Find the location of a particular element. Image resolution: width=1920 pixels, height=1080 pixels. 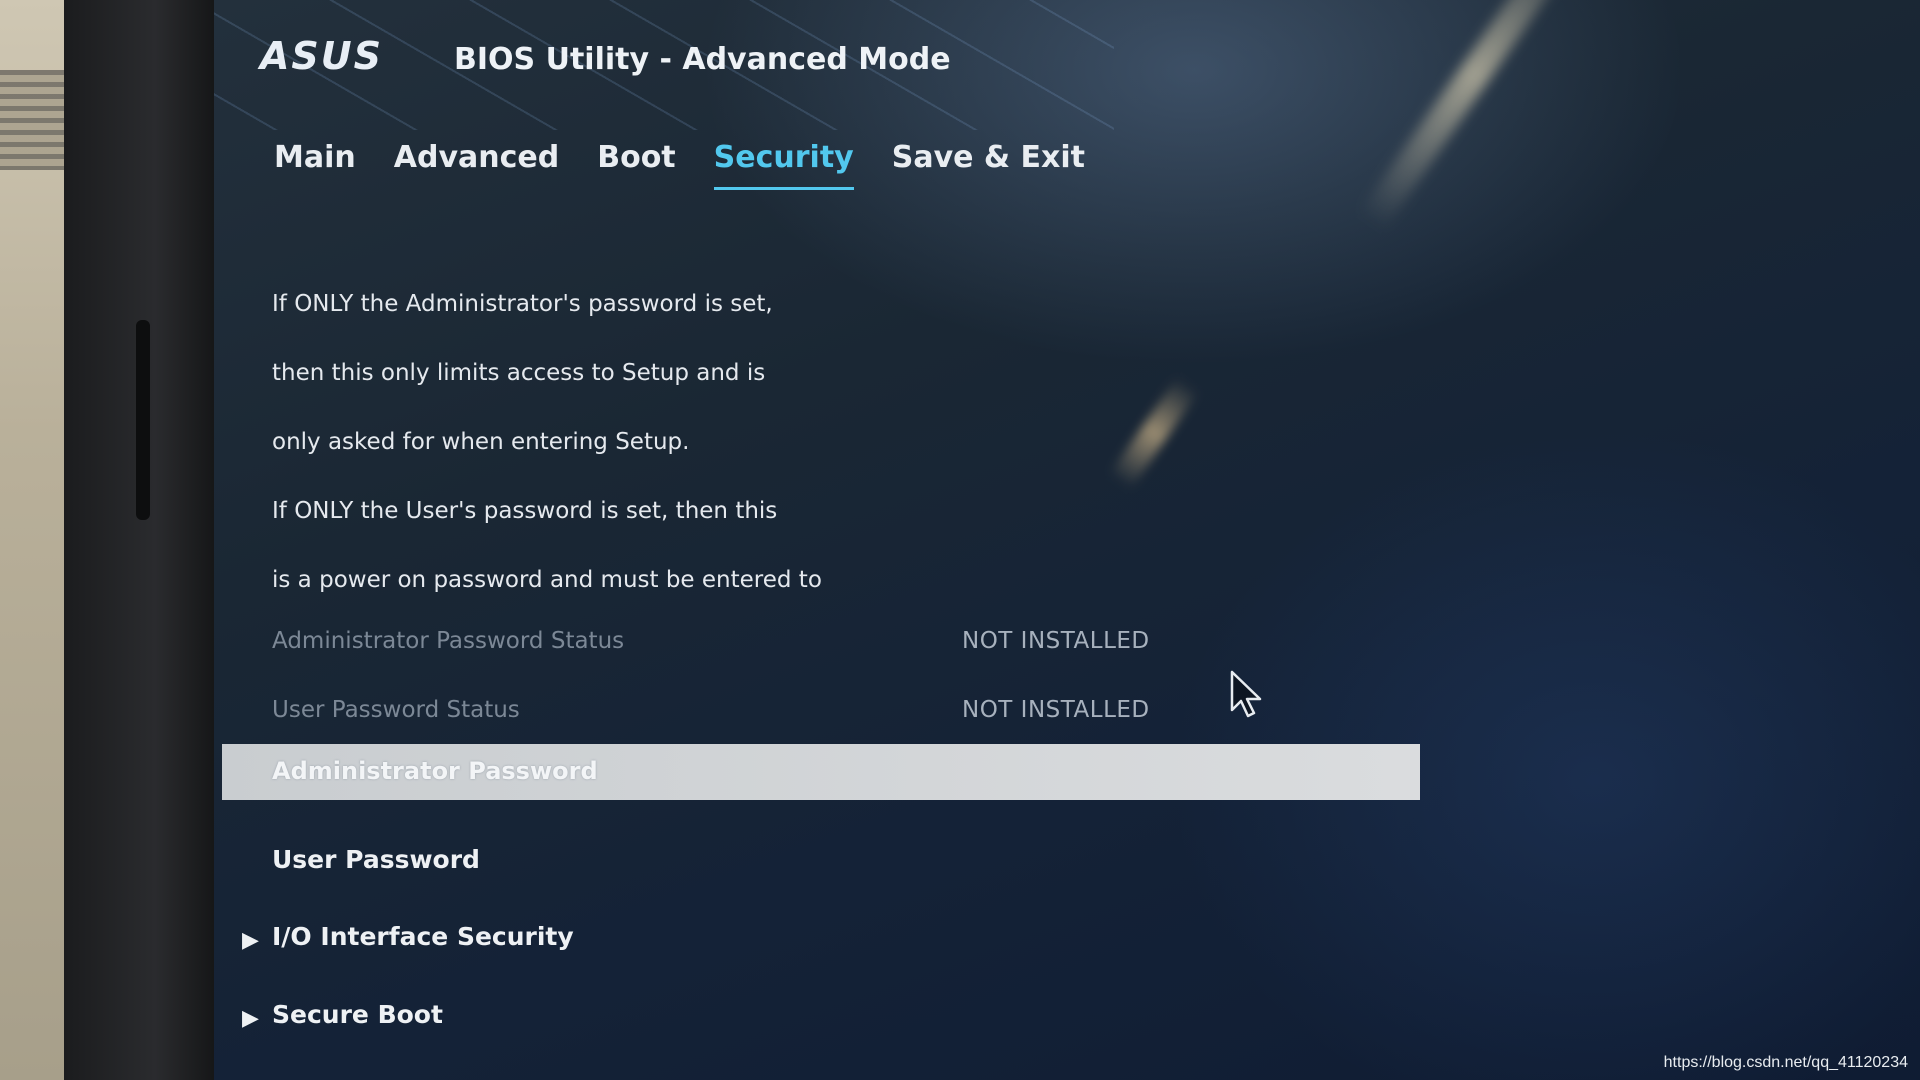

user-password-status-label: User Password Status is located at coordinates (396, 710).